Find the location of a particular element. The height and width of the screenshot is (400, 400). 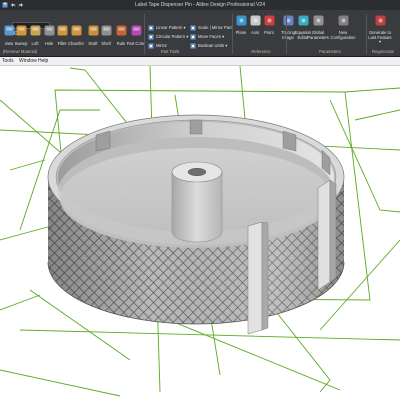

hub-bore is located at coordinates (197, 172).